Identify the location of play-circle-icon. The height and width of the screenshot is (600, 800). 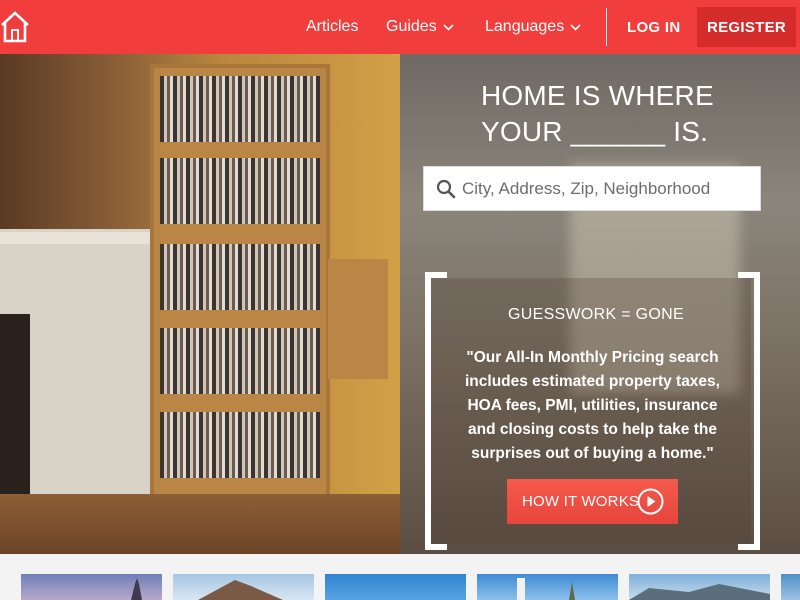
(650, 501).